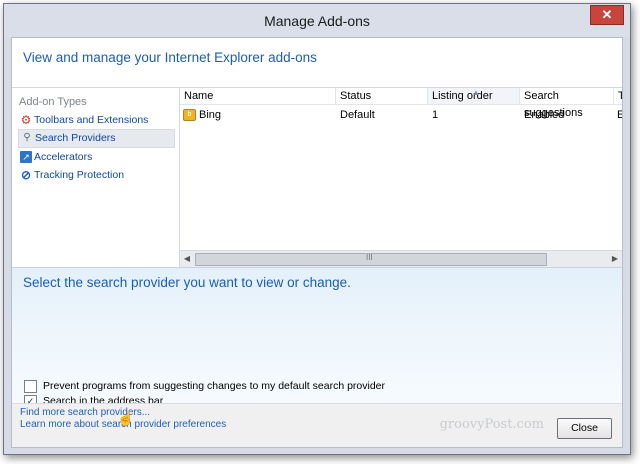 Image resolution: width=640 pixels, height=464 pixels. I want to click on cell-truncated: E, so click(619, 115).